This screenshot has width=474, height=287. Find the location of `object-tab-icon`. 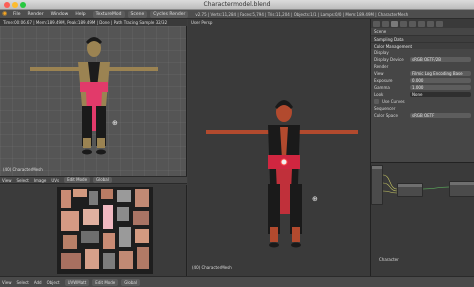

object-tab-icon is located at coordinates (412, 23).